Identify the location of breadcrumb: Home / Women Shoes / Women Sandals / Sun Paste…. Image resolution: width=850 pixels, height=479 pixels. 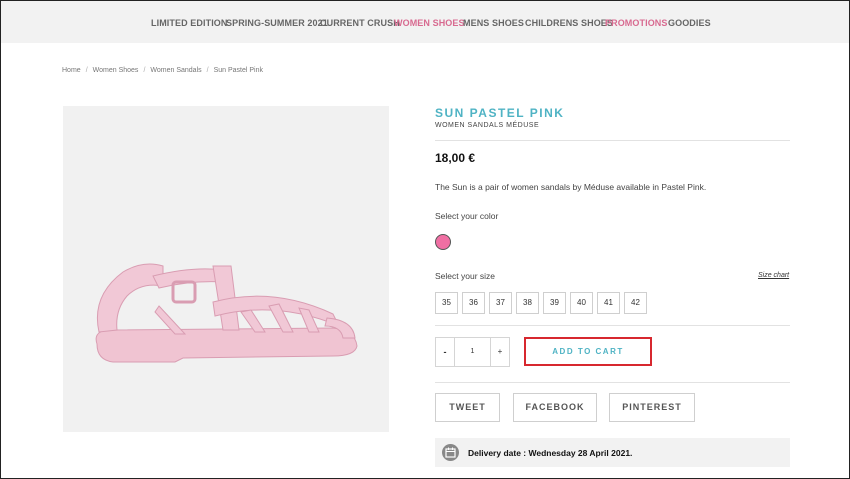
(162, 70).